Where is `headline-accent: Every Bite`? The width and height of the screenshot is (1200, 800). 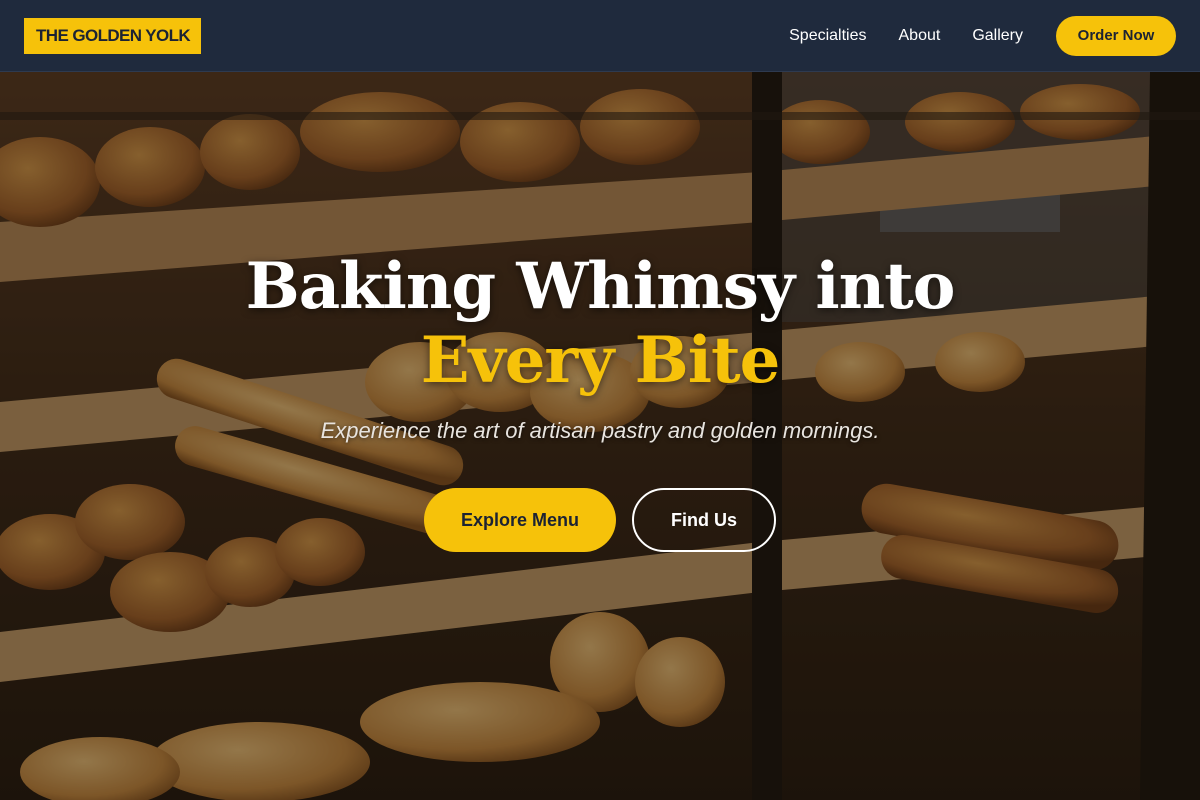
headline-accent: Every Bite is located at coordinates (600, 360).